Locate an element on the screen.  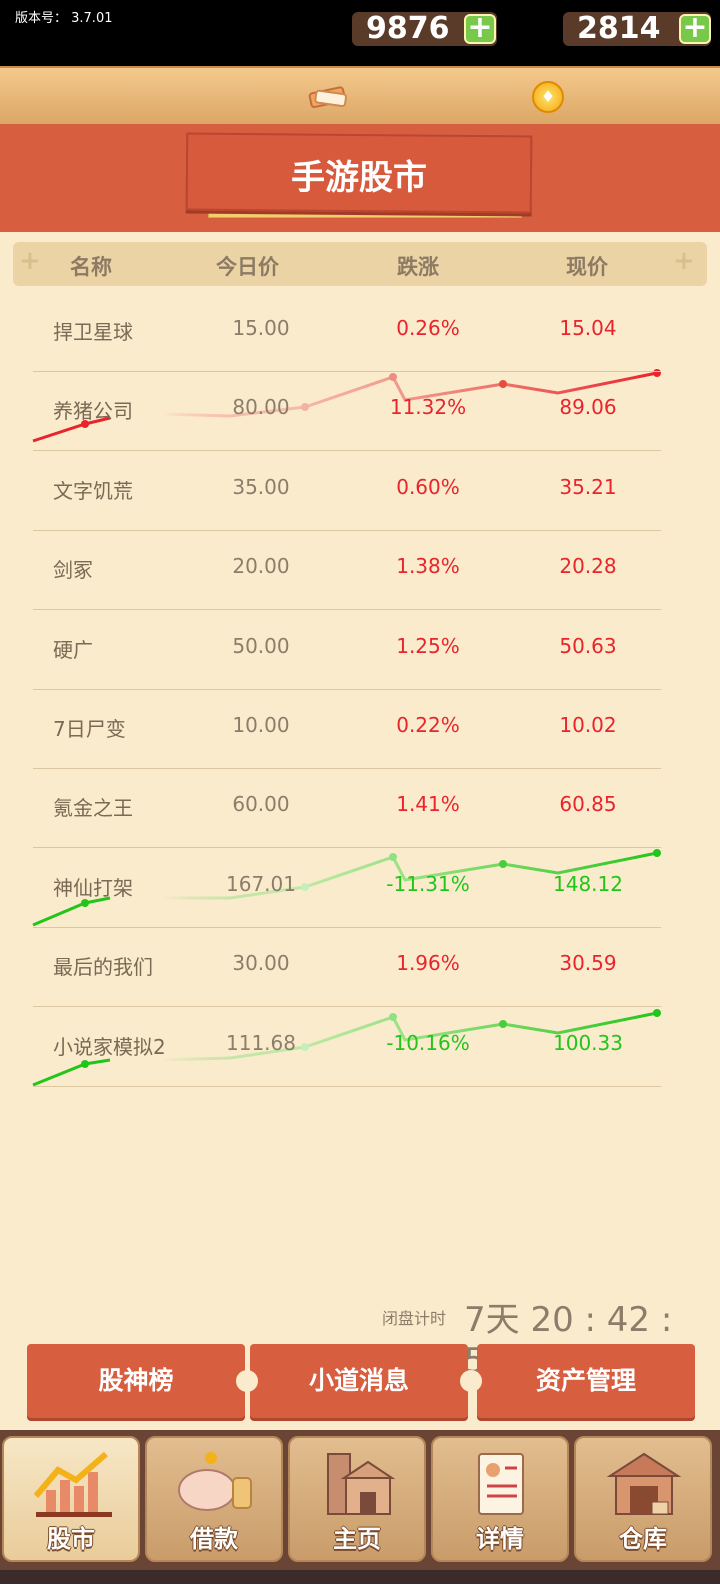
stock-current-price: 50.63 is located at coordinates (588, 645).